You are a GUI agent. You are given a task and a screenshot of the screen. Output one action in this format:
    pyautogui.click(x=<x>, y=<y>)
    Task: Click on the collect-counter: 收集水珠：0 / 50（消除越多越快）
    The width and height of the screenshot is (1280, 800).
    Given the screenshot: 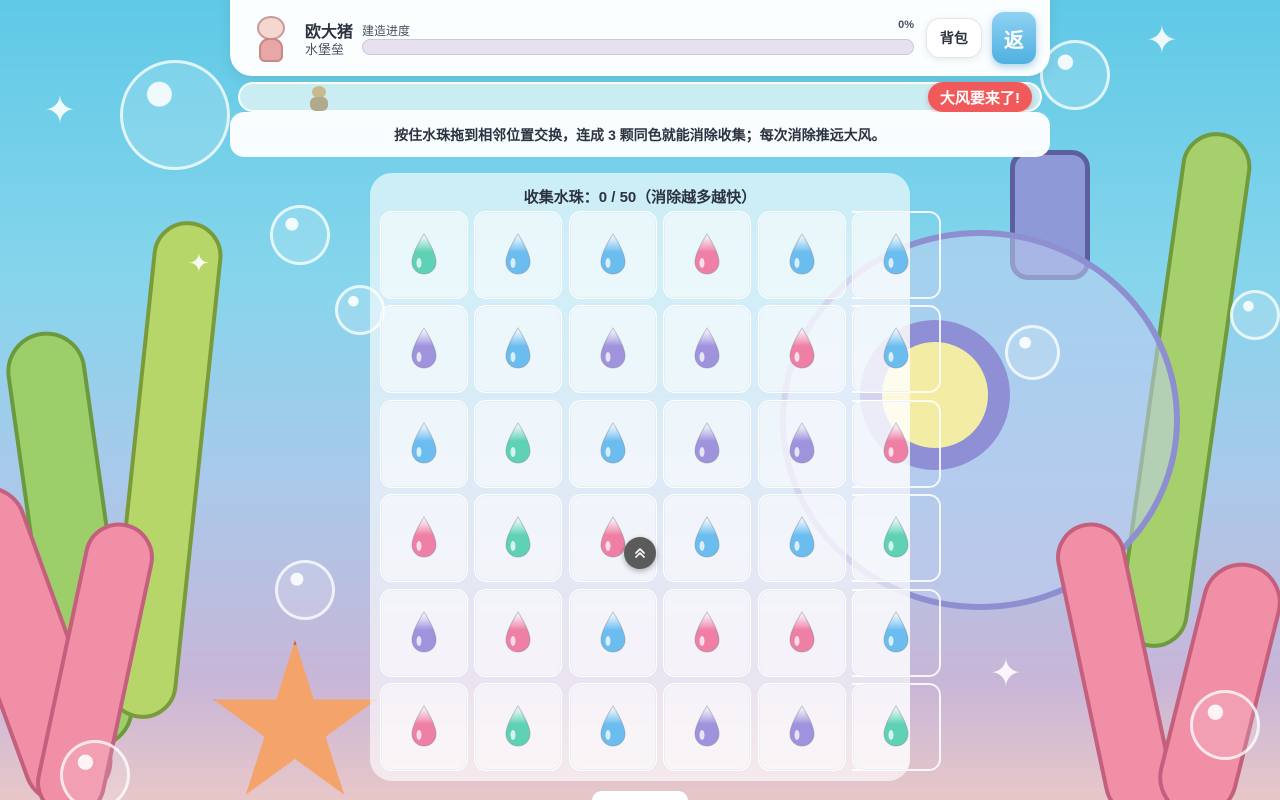 What is the action you would take?
    pyautogui.click(x=640, y=197)
    